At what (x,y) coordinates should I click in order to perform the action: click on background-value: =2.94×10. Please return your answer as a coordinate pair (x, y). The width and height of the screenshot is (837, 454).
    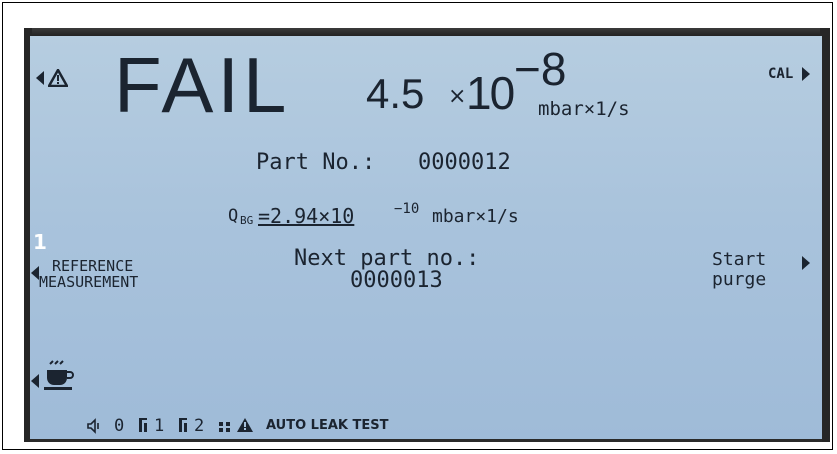
    Looking at the image, I should click on (306, 216).